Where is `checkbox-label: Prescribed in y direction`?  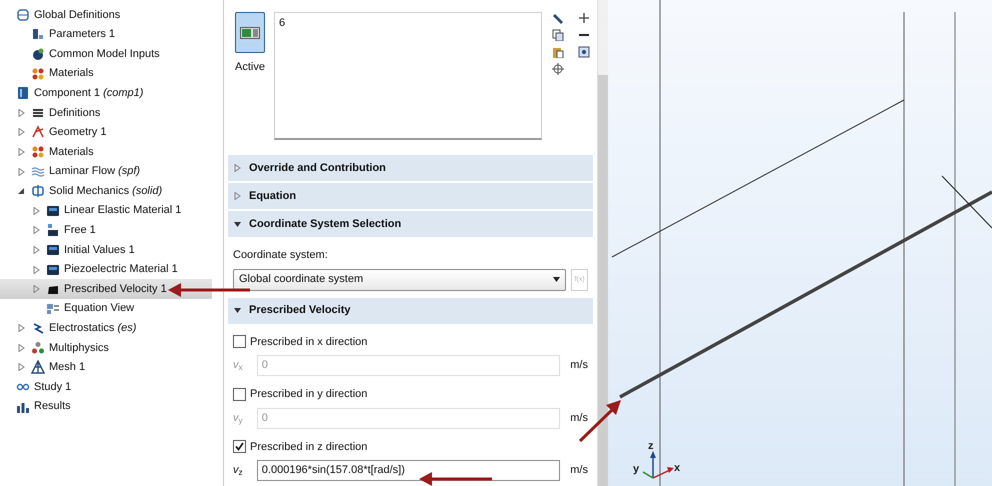
checkbox-label: Prescribed in y direction is located at coordinates (309, 394).